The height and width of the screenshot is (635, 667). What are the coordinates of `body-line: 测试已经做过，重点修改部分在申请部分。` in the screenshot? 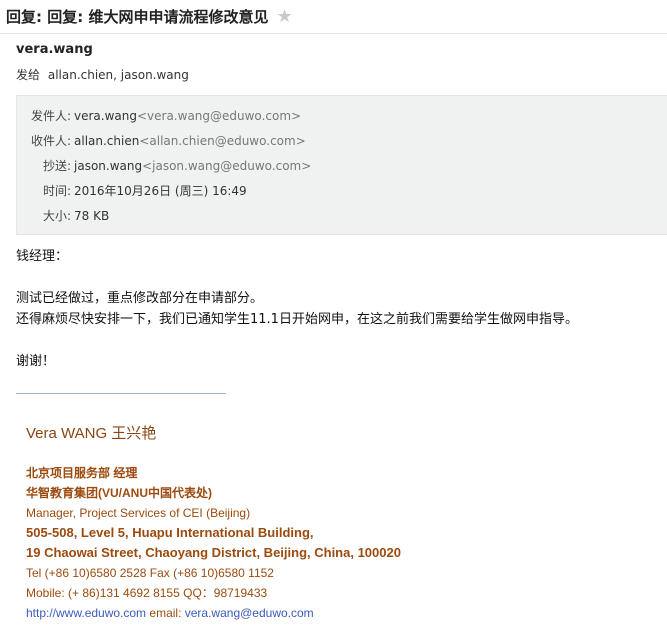 It's located at (140, 298).